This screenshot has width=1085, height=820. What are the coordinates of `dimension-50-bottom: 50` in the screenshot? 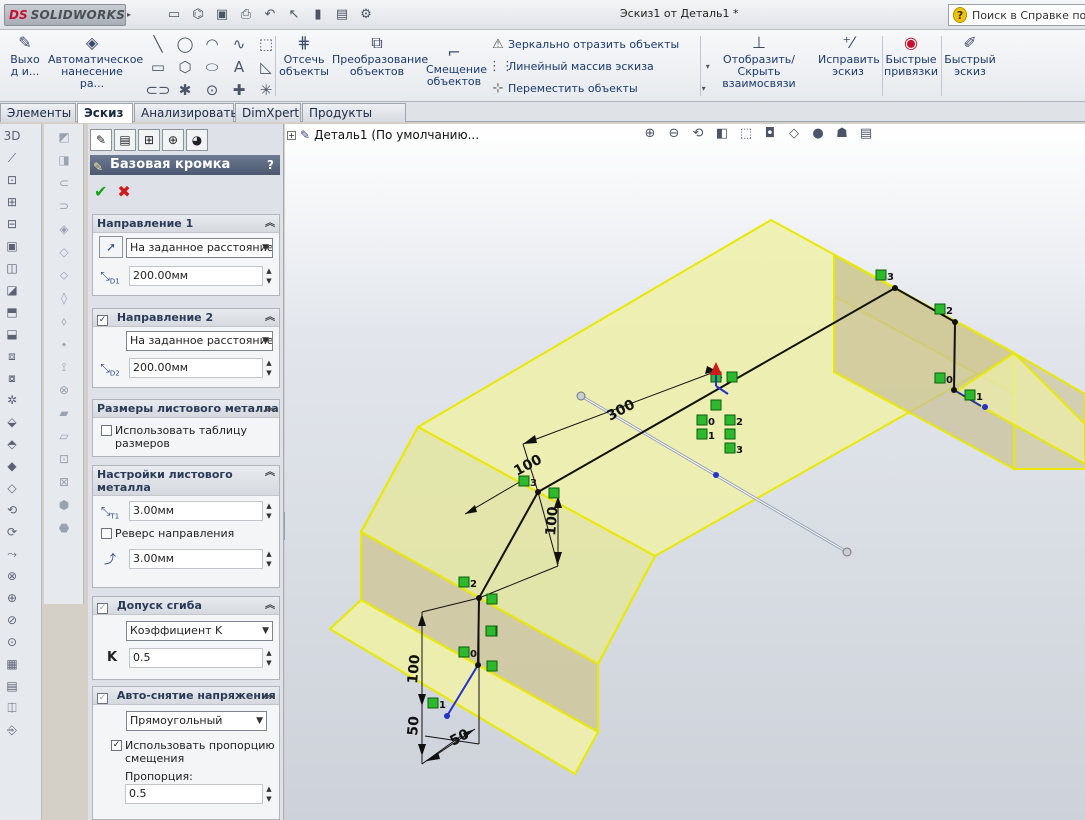 It's located at (459, 737).